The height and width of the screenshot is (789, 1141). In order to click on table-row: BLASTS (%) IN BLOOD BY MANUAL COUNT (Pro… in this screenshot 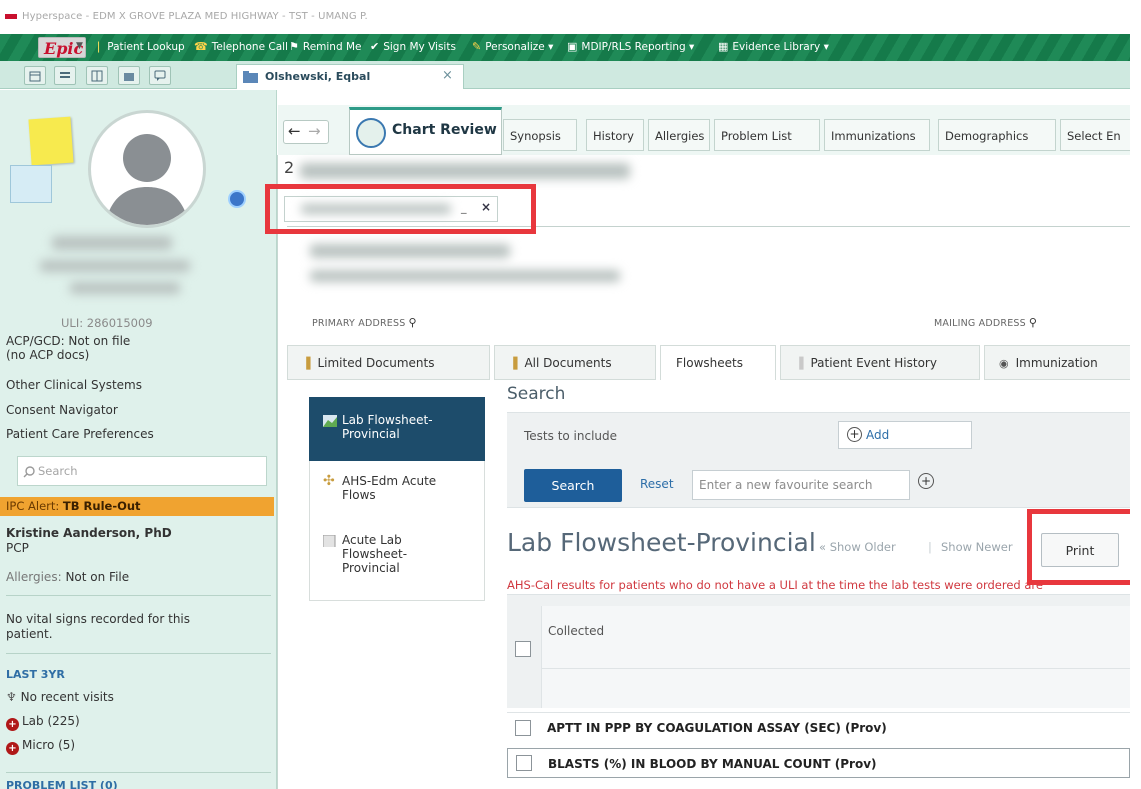, I will do `click(818, 763)`.